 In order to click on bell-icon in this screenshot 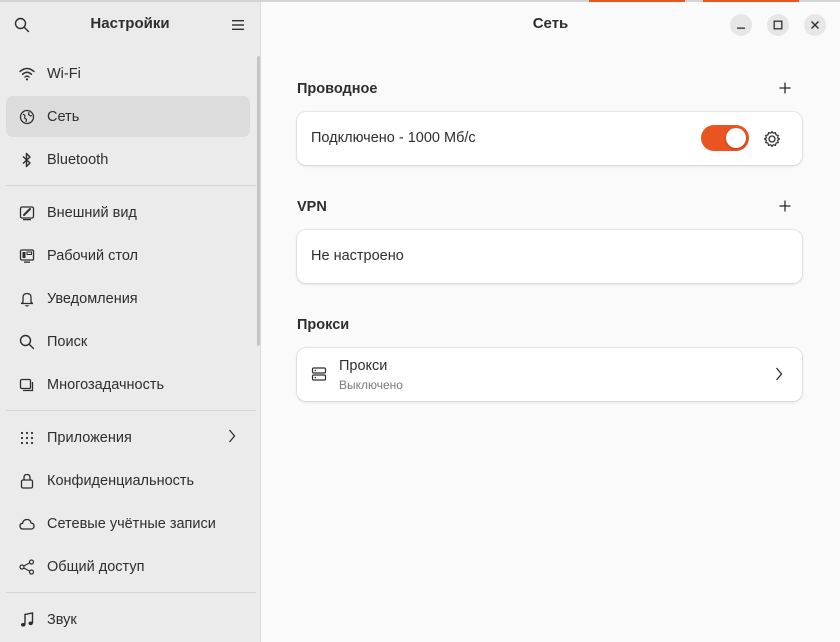, I will do `click(27, 299)`.